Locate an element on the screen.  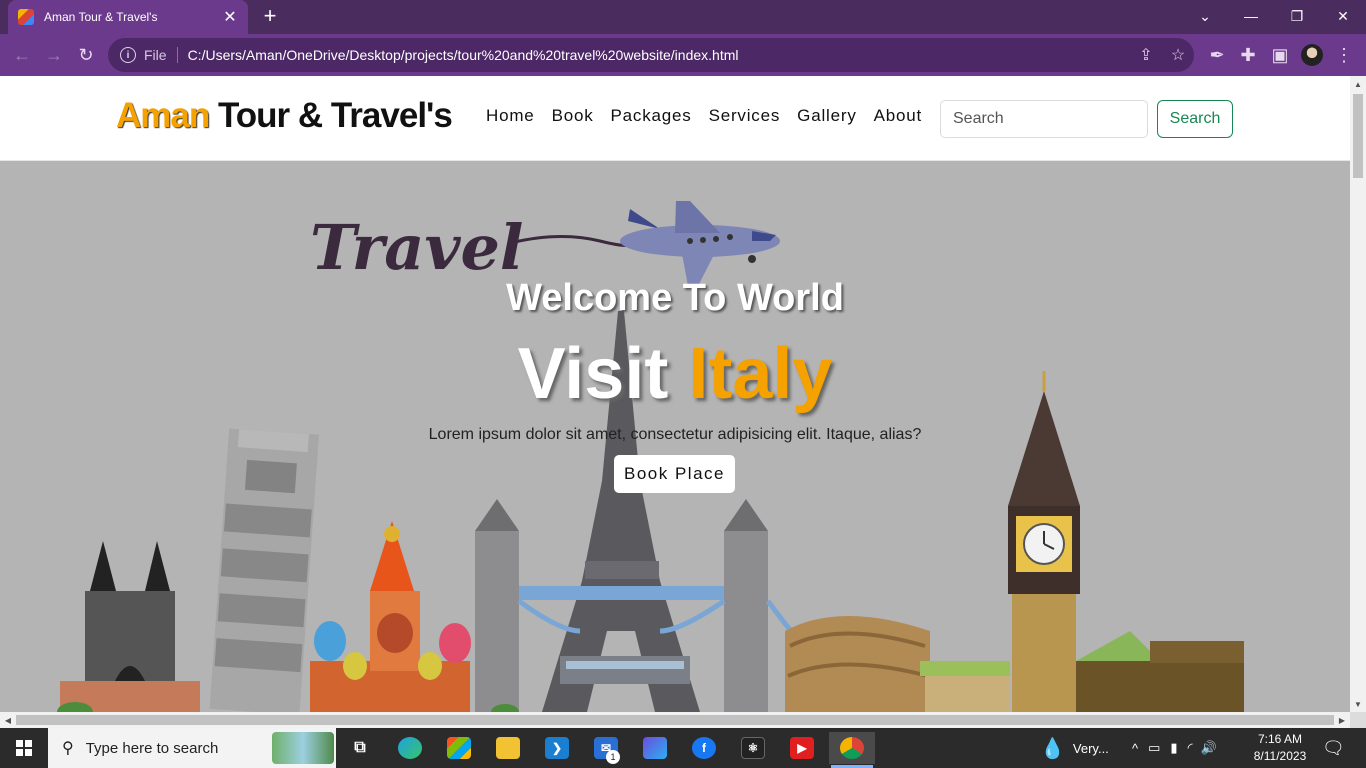
show-hidden-icons-chevron-icon: ^ is located at coordinates (1135, 748).